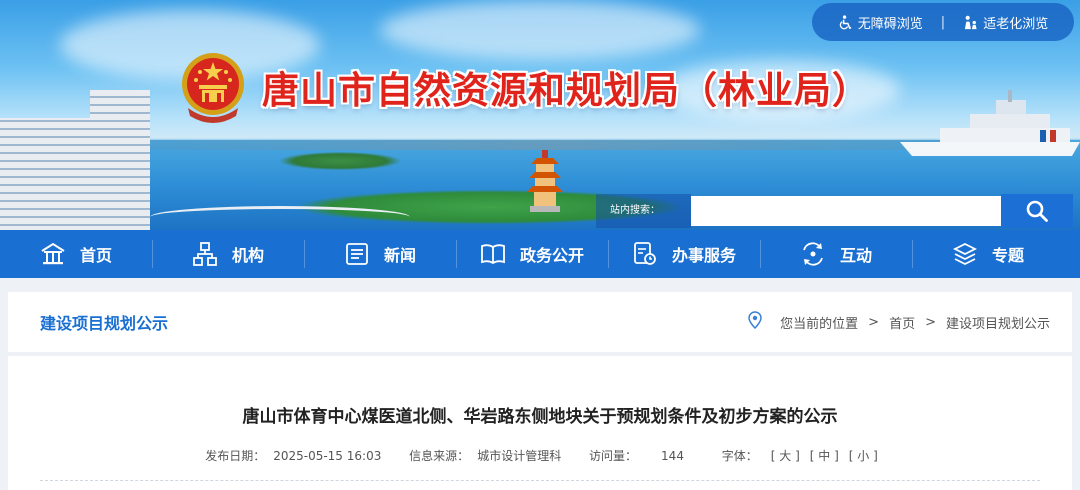  Describe the element at coordinates (819, 324) in the screenshot. I see `breadcrumb-prefix: 您当前的位置` at that location.